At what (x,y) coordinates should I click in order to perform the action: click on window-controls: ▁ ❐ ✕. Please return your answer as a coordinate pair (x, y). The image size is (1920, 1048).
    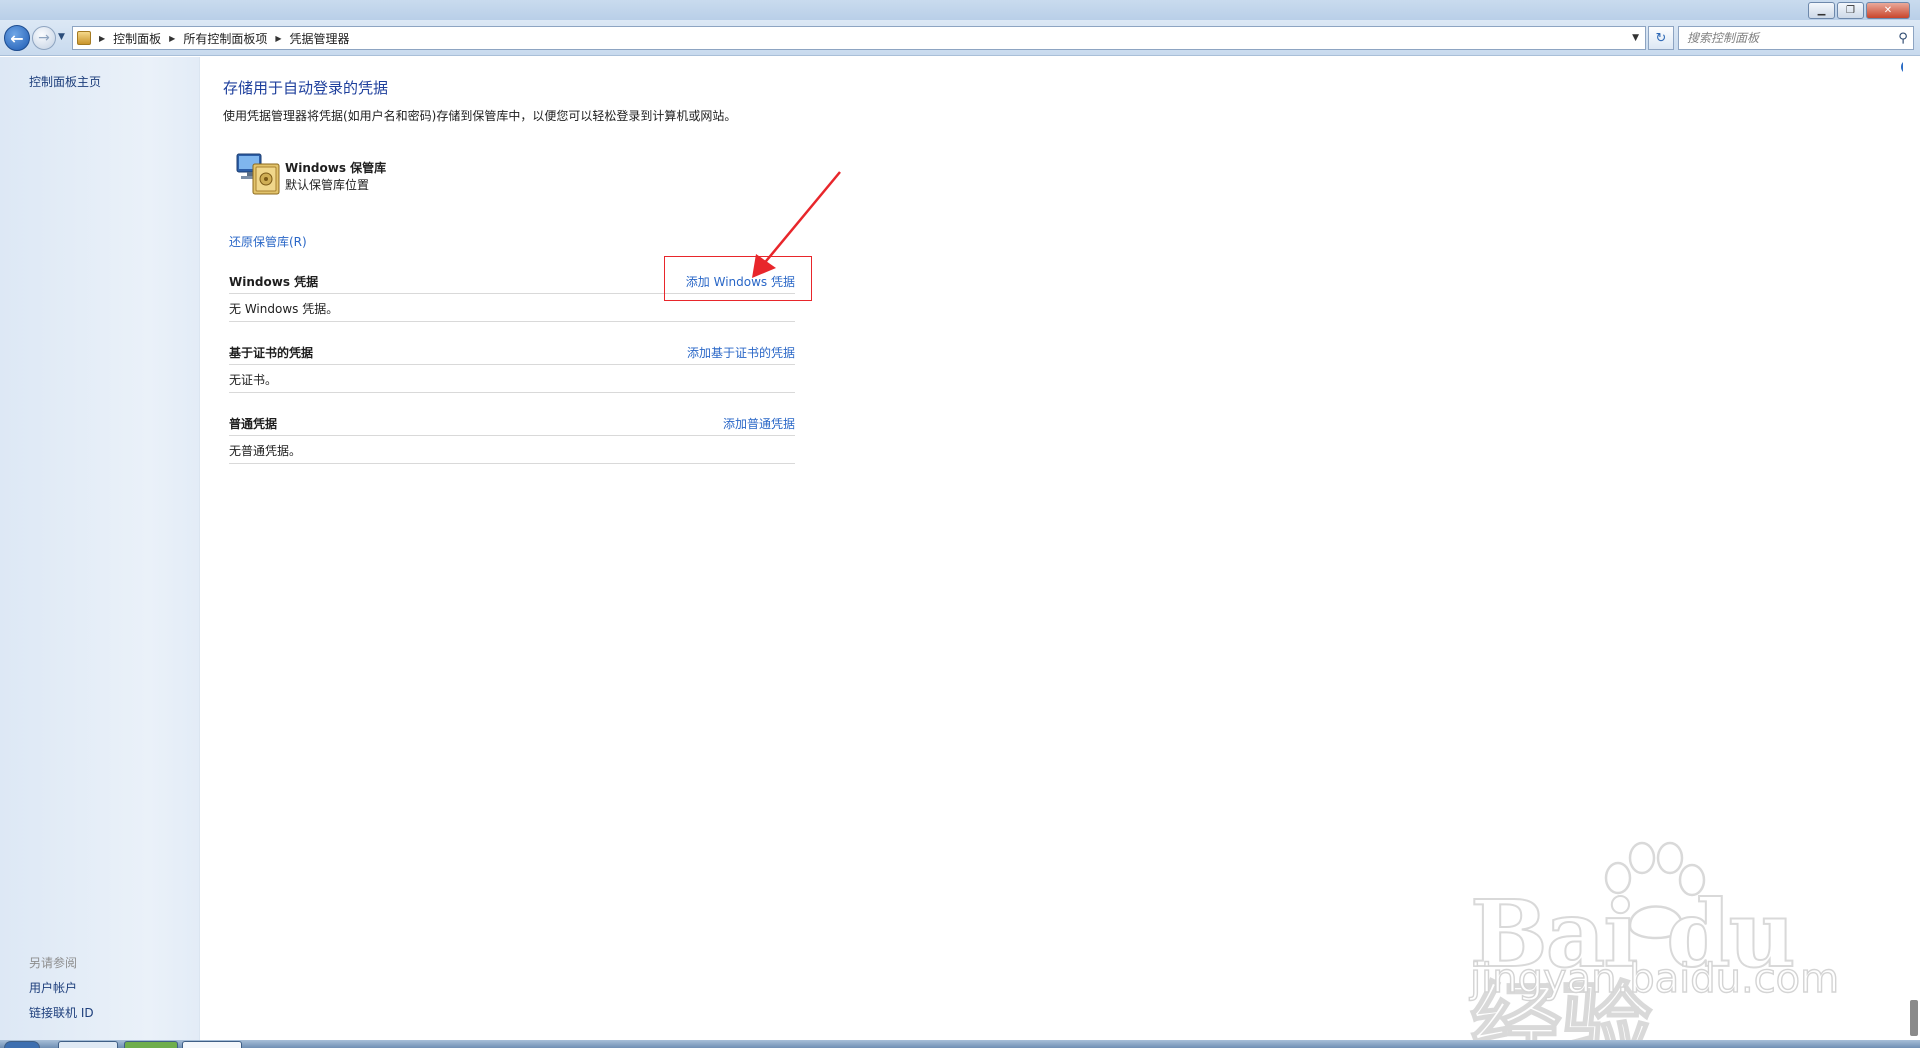
    Looking at the image, I should click on (1859, 10).